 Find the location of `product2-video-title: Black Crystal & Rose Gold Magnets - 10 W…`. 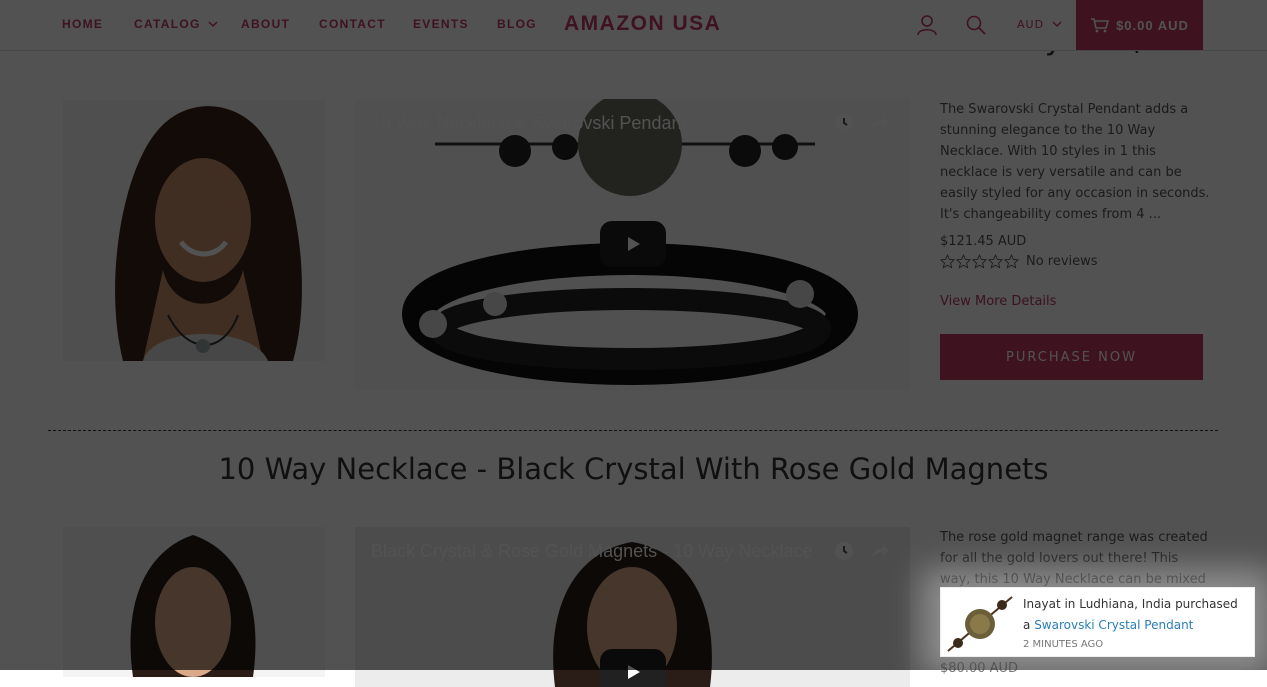

product2-video-title: Black Crystal & Rose Gold Magnets - 10 W… is located at coordinates (592, 551).